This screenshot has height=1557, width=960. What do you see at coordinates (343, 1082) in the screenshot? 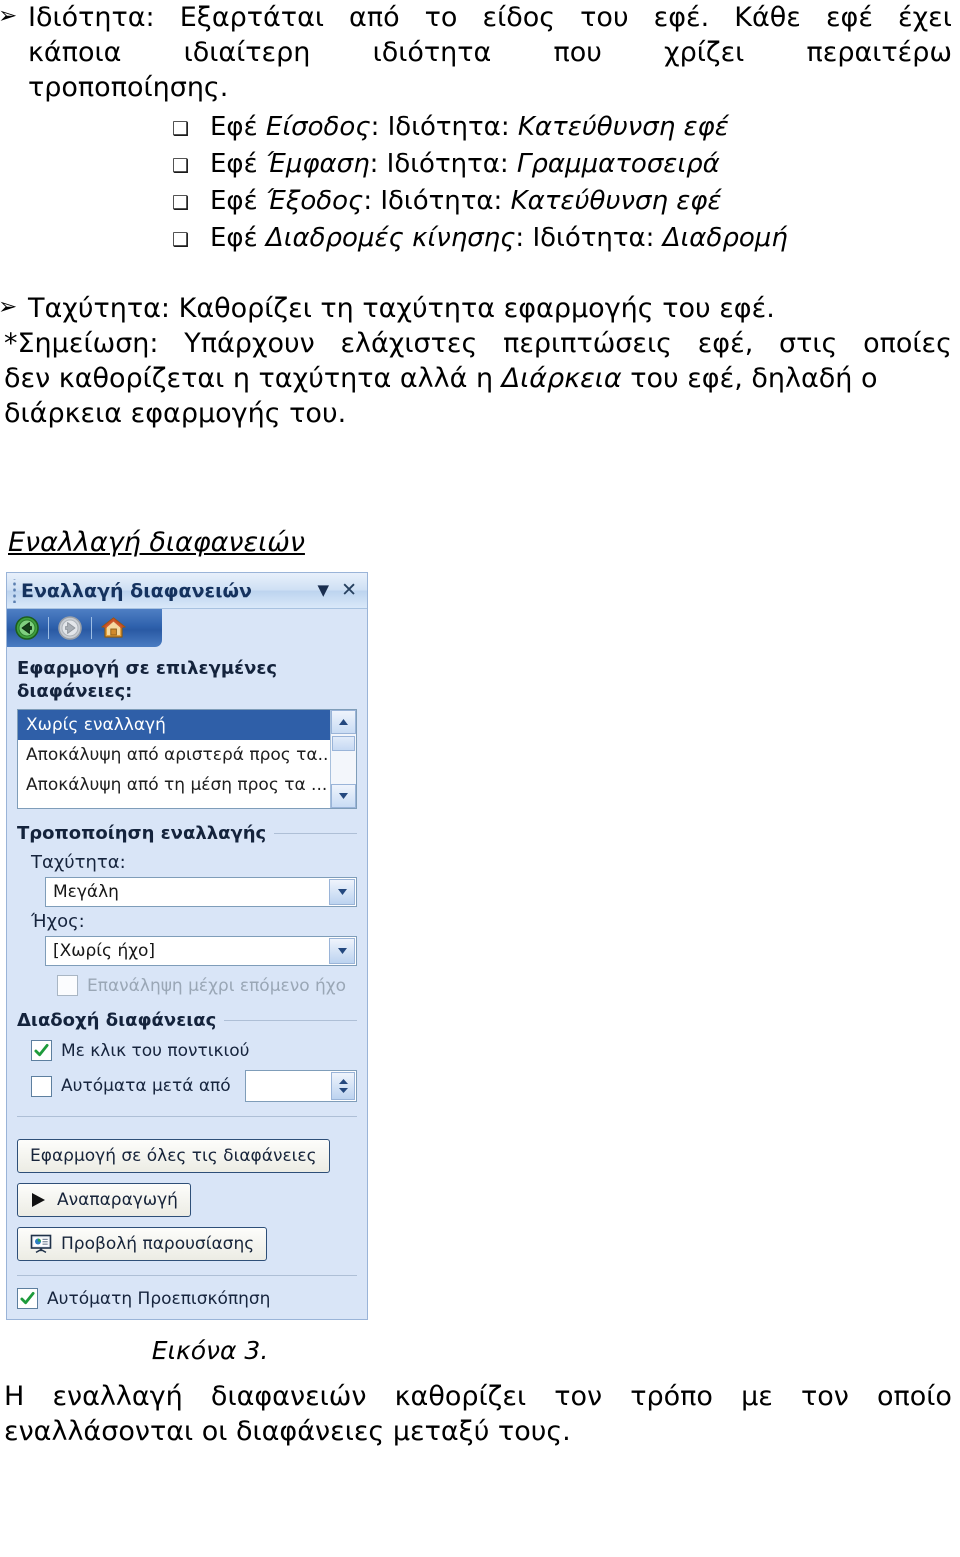
I see `spinner-up-icon` at bounding box center [343, 1082].